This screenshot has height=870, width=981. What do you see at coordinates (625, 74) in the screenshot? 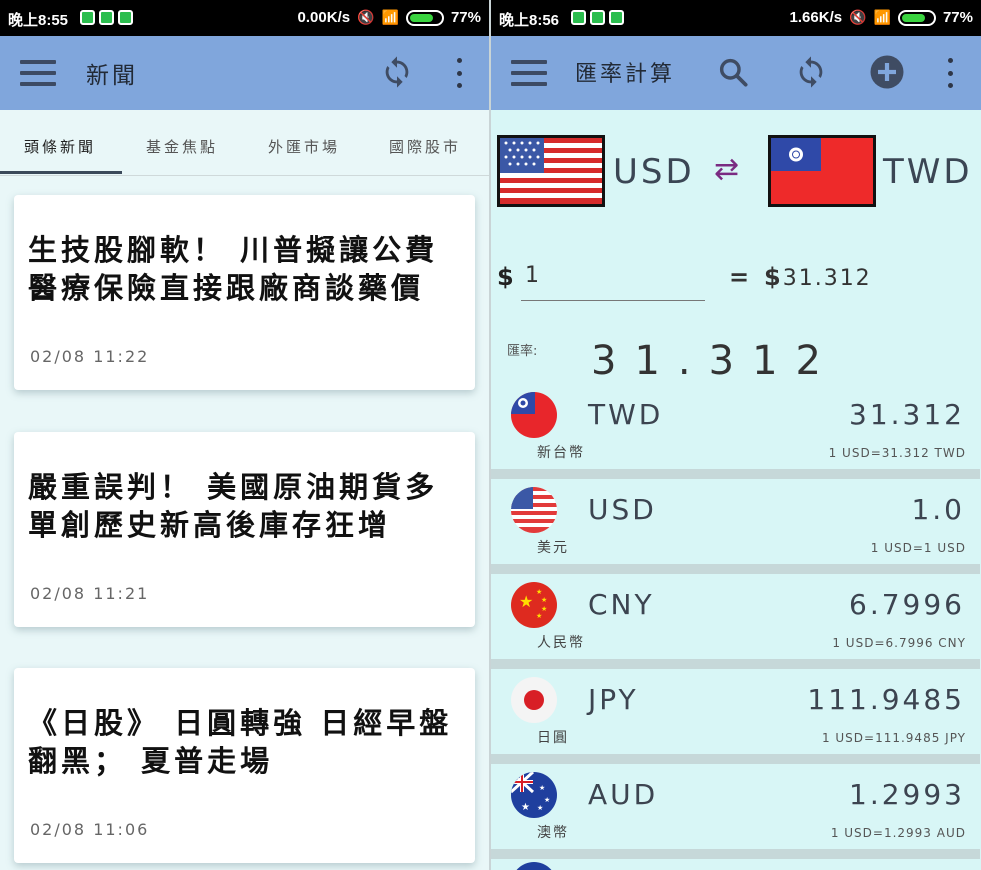
I see `page-title: 匯率計算` at bounding box center [625, 74].